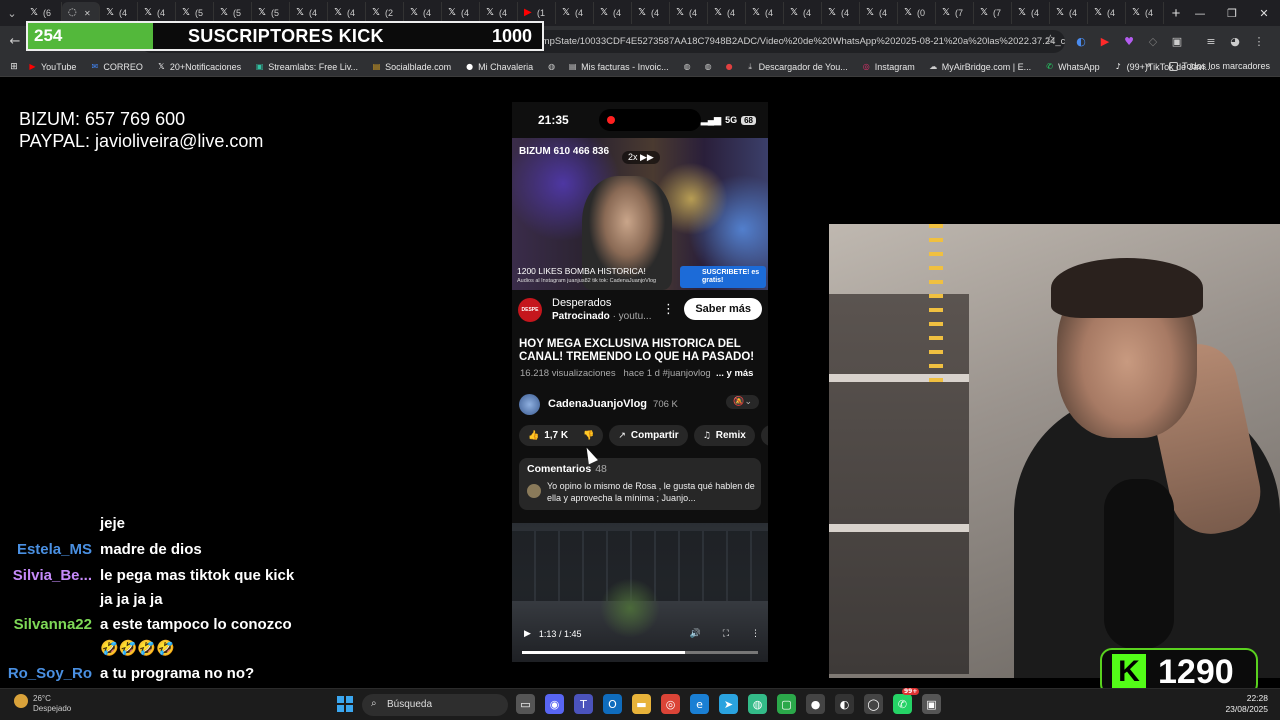 This screenshot has height=720, width=1280. Describe the element at coordinates (694, 634) in the screenshot. I see `volume-icon: 🔊` at that location.